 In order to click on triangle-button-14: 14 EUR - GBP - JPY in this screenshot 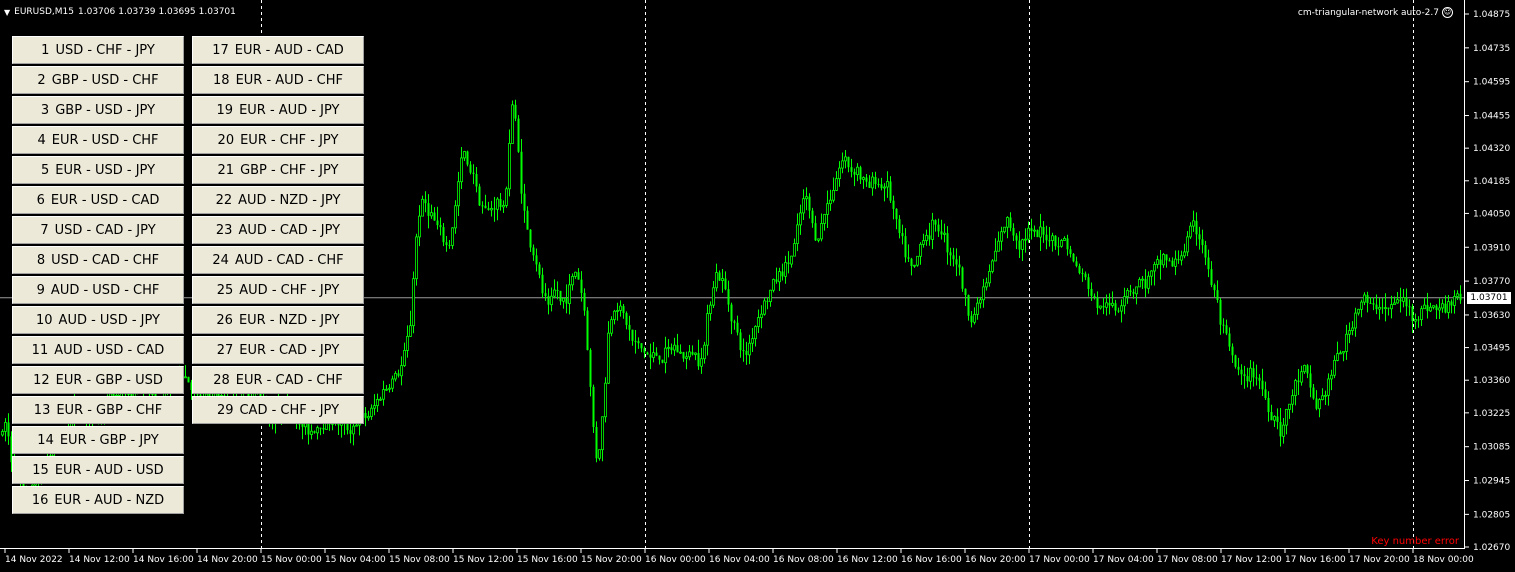, I will do `click(98, 440)`.